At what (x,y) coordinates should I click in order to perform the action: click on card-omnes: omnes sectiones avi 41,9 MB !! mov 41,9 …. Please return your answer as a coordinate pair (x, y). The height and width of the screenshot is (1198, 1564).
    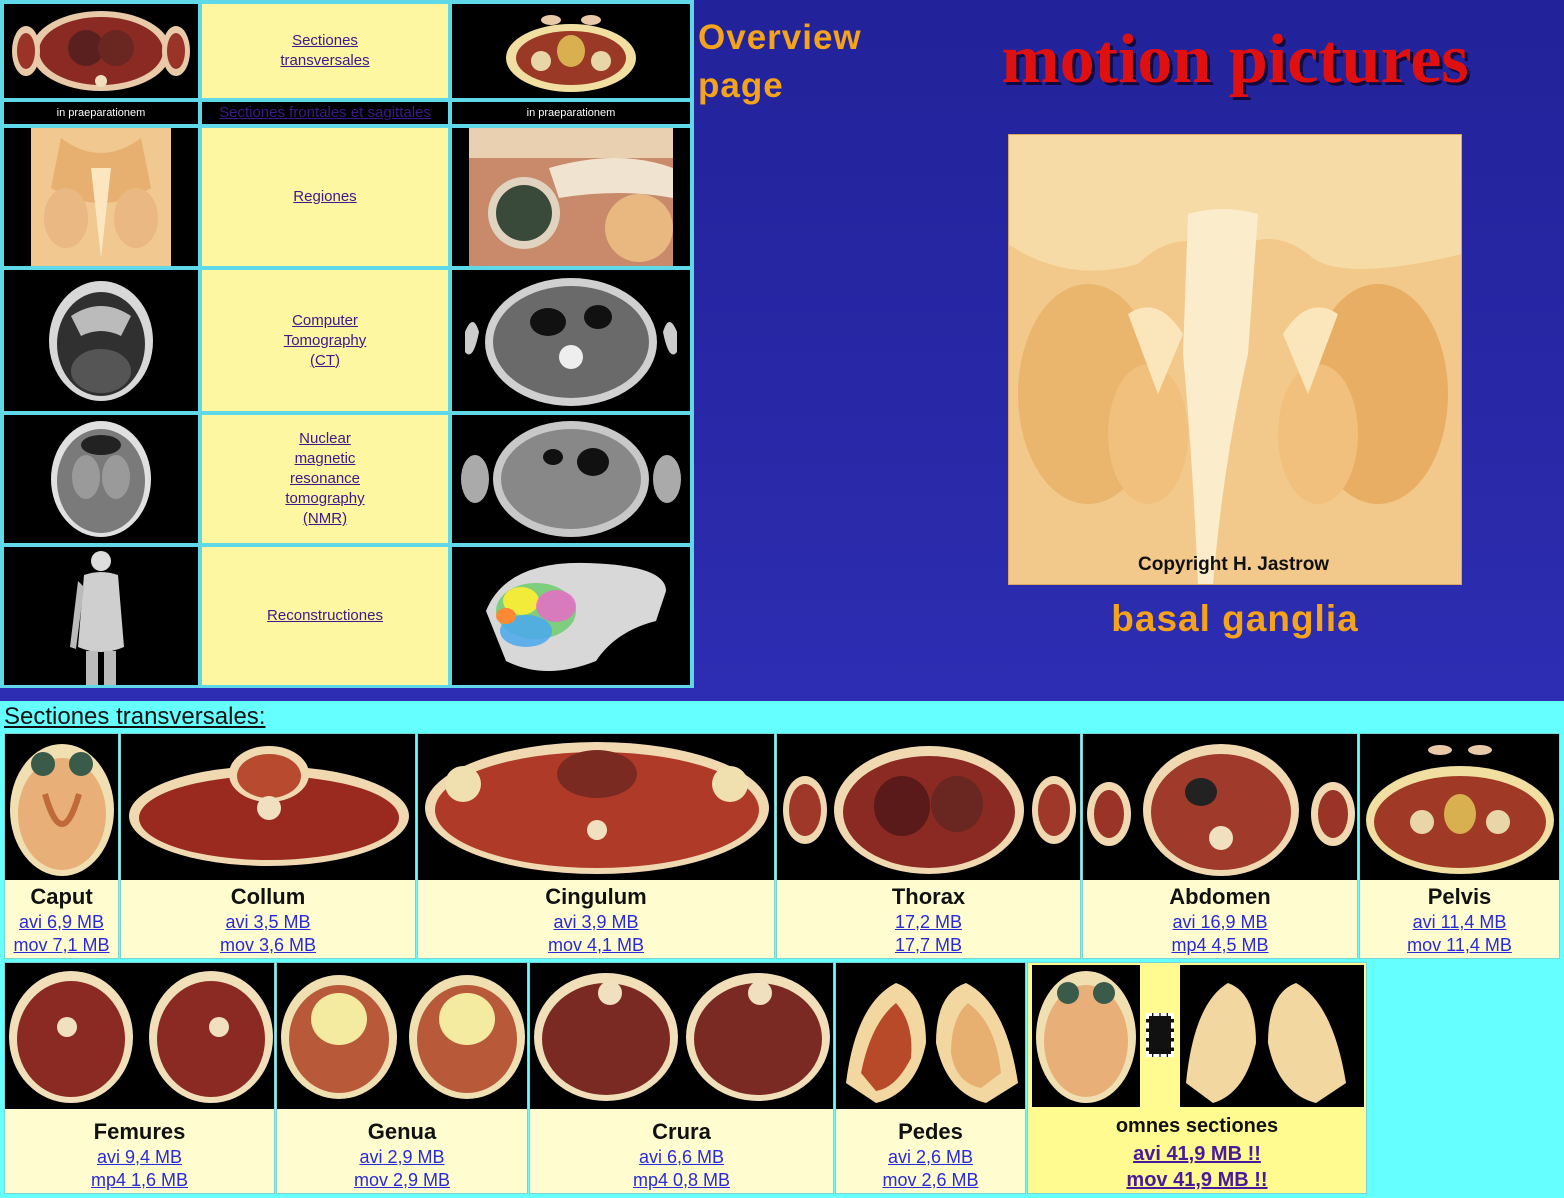
    Looking at the image, I should click on (1197, 1078).